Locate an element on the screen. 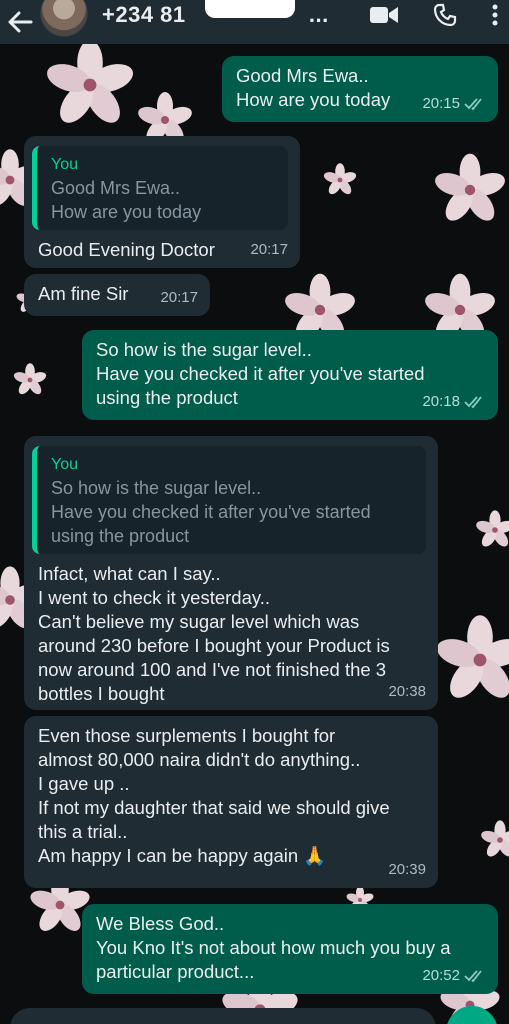 The width and height of the screenshot is (509, 1024). quote-text: Good Mrs Ewa.. How are you today is located at coordinates (126, 200).